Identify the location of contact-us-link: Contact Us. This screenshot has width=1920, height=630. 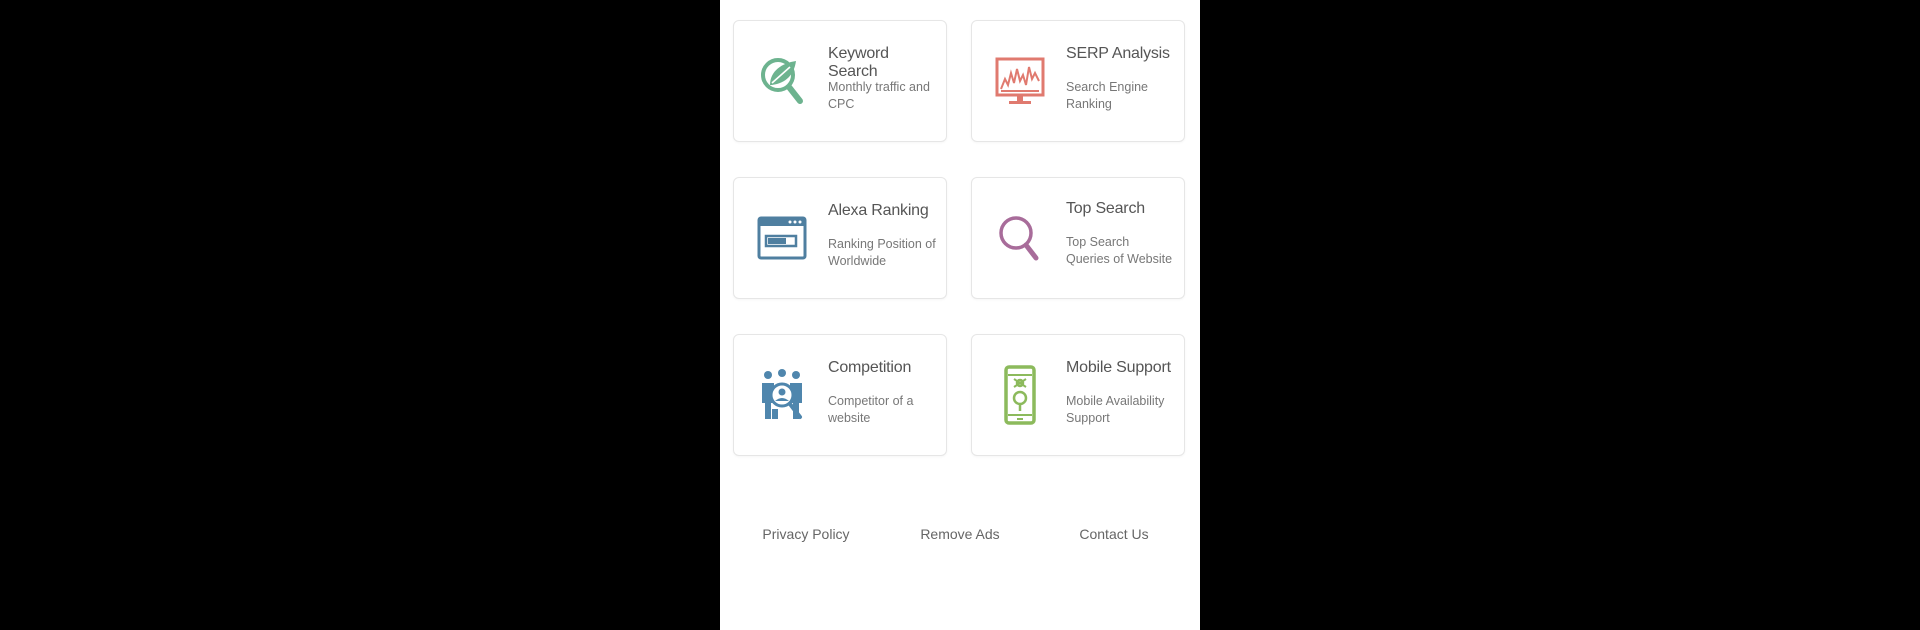
(1114, 534).